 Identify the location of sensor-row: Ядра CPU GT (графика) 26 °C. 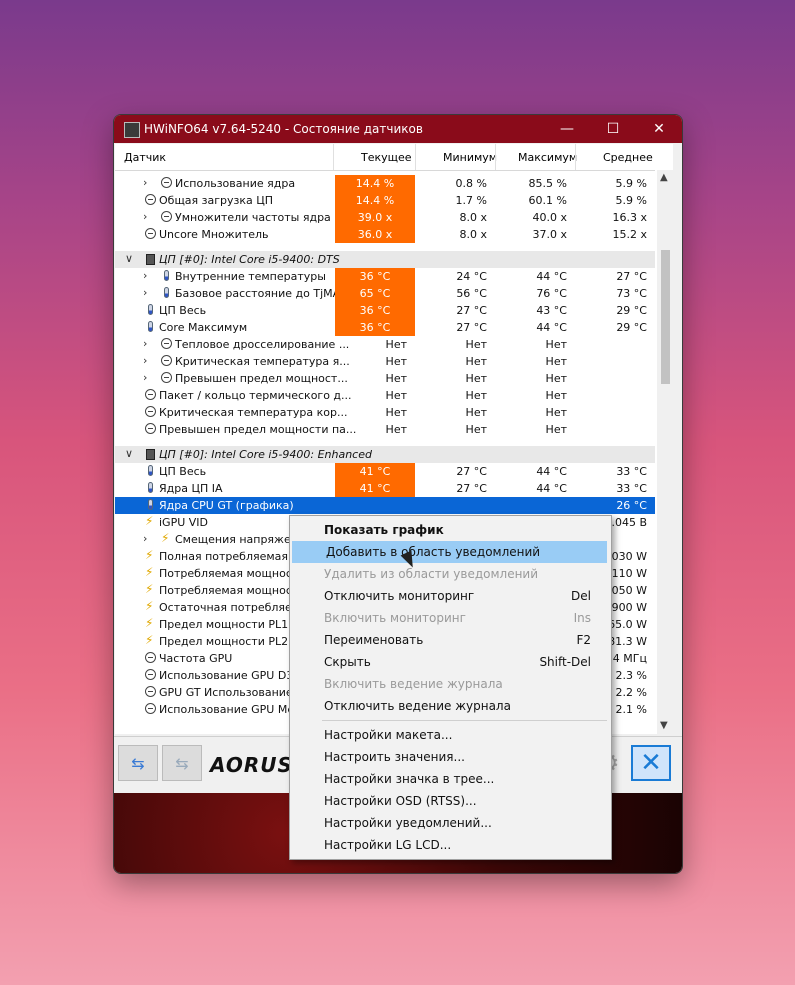
(385, 505).